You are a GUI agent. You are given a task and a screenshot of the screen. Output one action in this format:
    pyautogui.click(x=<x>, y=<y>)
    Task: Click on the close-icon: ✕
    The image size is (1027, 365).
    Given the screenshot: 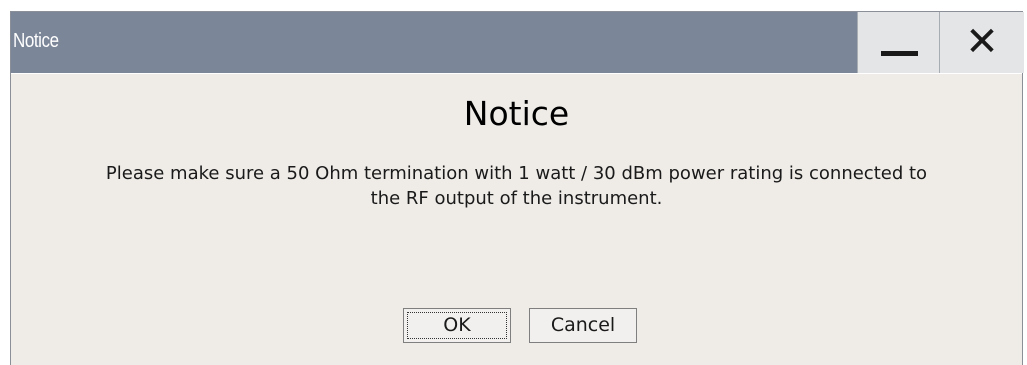 What is the action you would take?
    pyautogui.click(x=982, y=42)
    